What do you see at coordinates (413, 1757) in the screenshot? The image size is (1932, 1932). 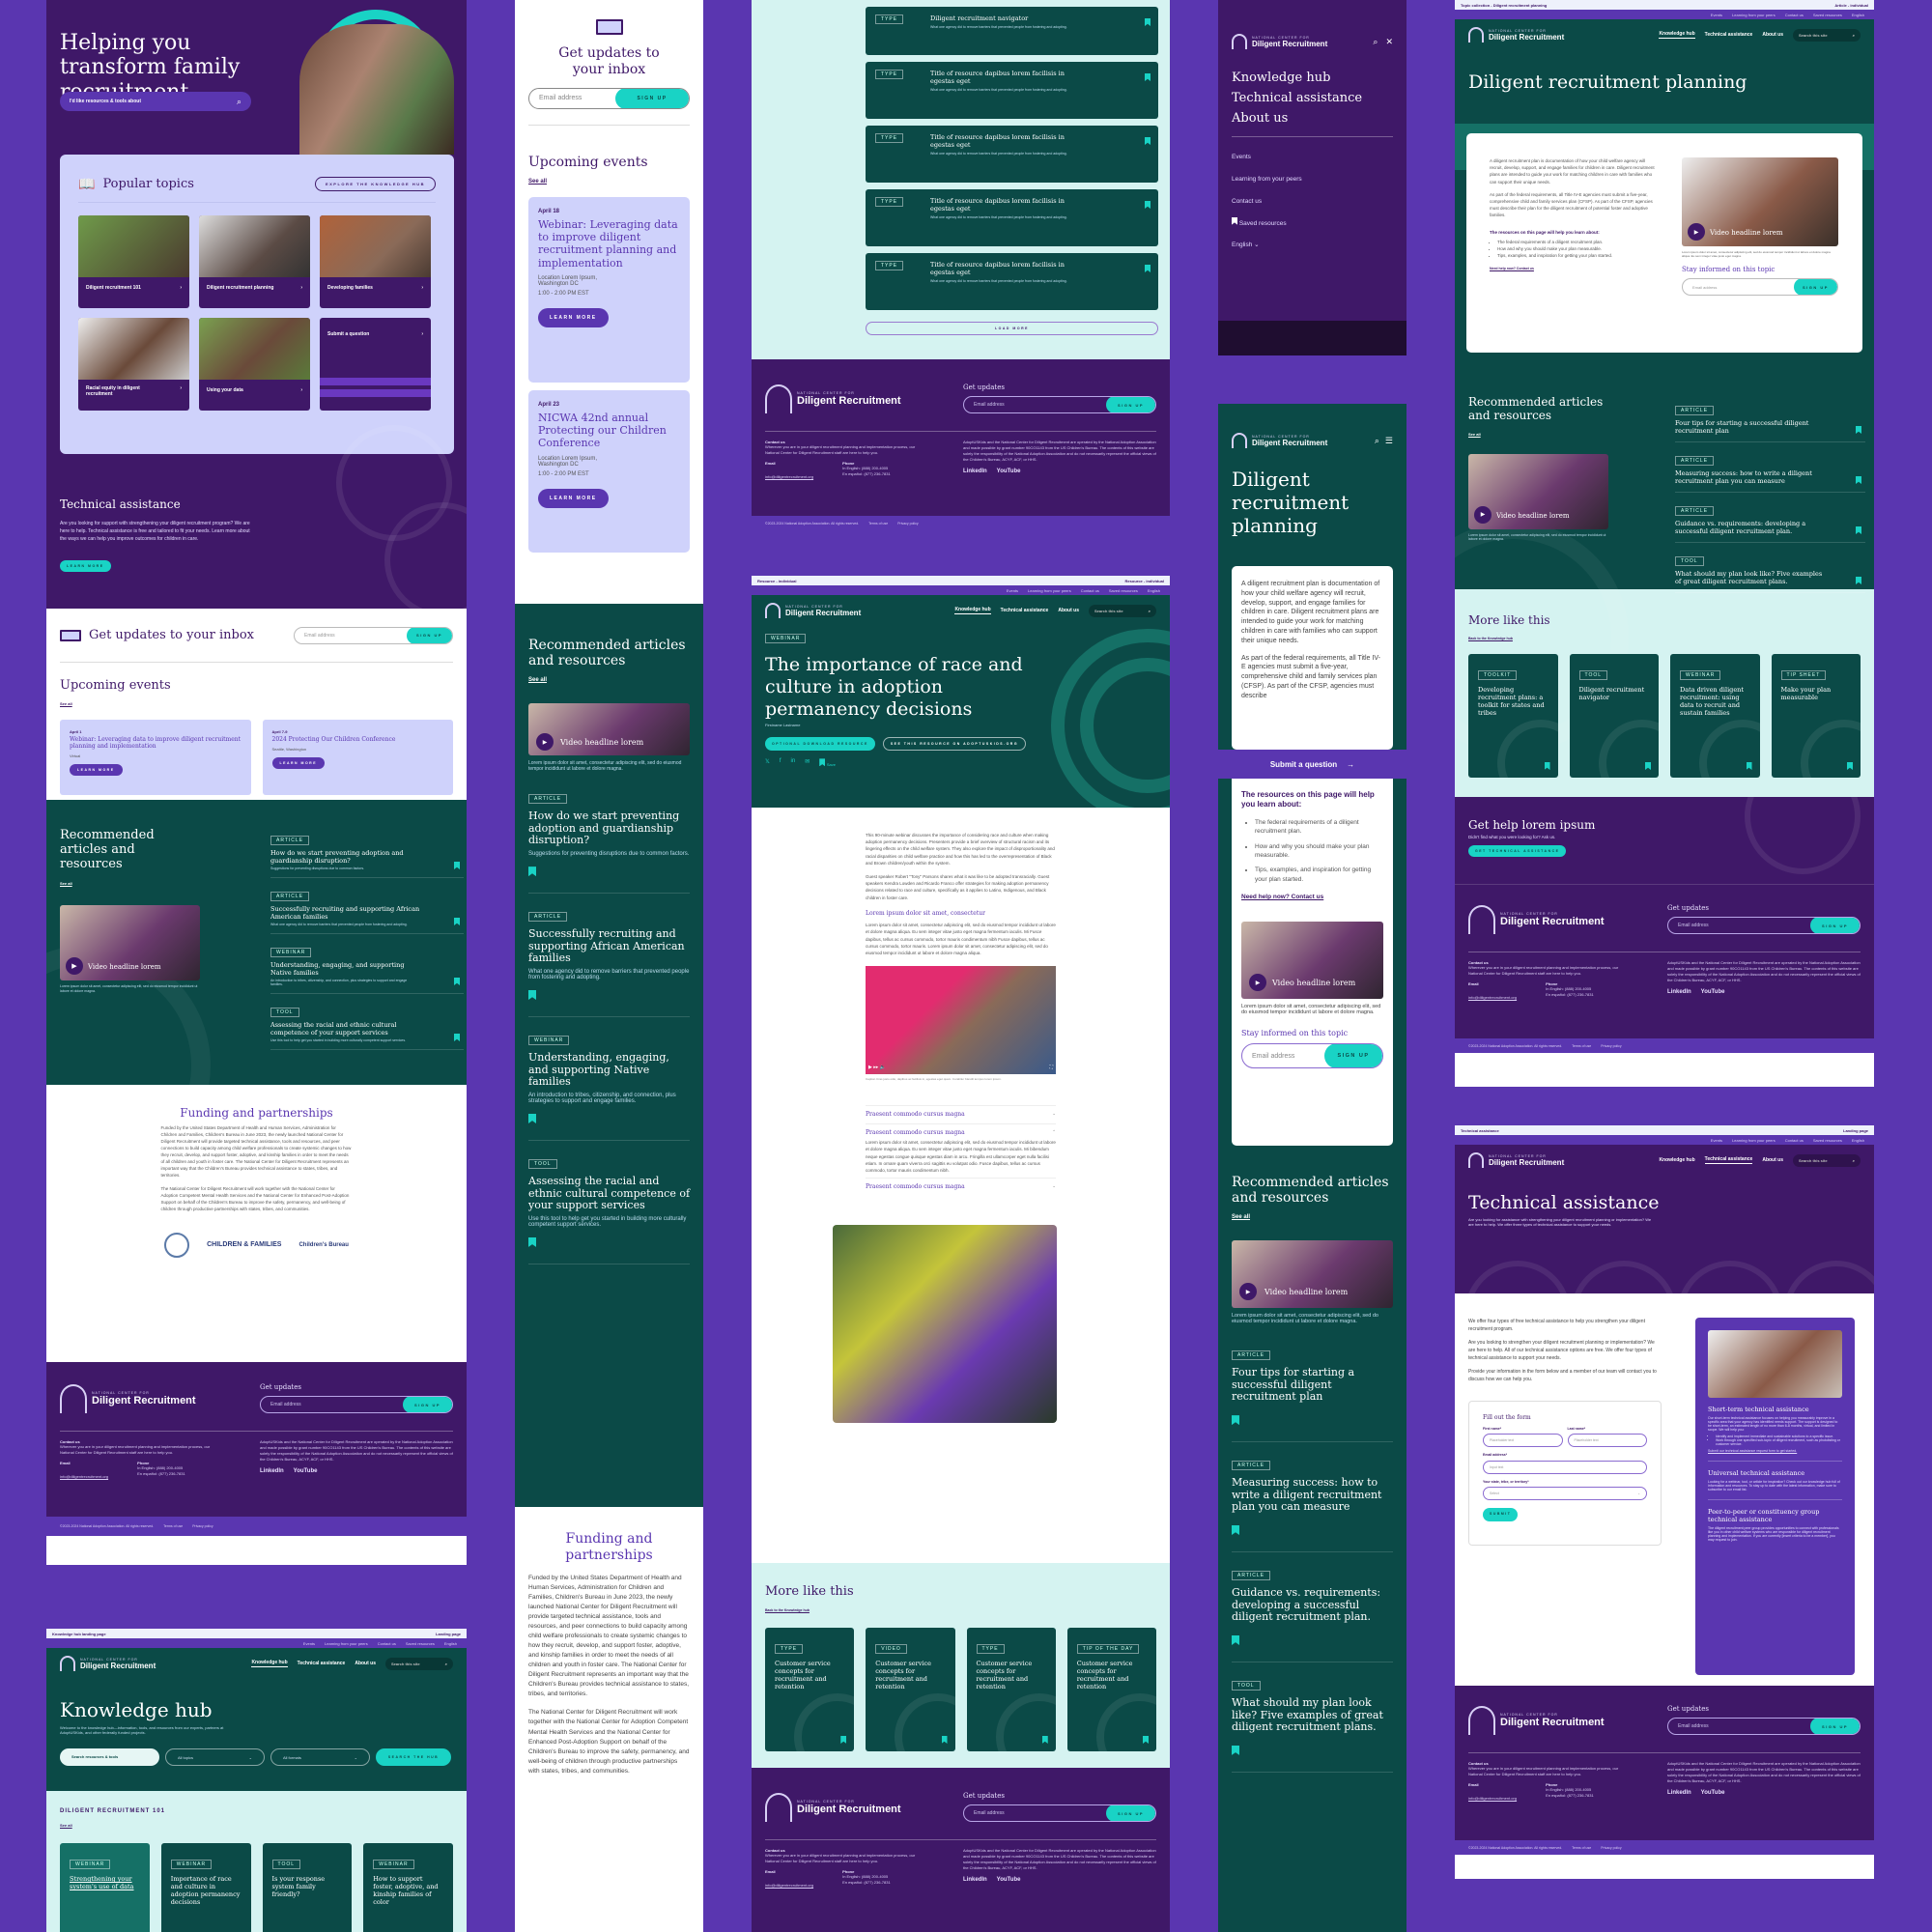 I see `search-hub-button: SEARCH THE HUB` at bounding box center [413, 1757].